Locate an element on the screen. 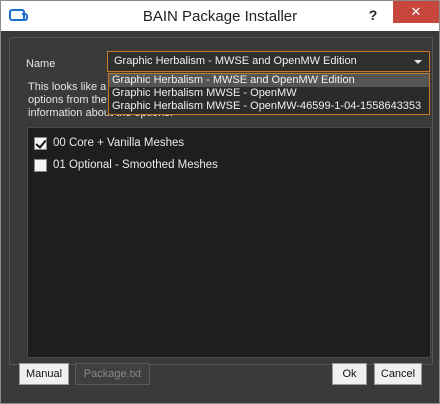  title-bar: BAIN Package Installer ? ✕ is located at coordinates (220, 16).